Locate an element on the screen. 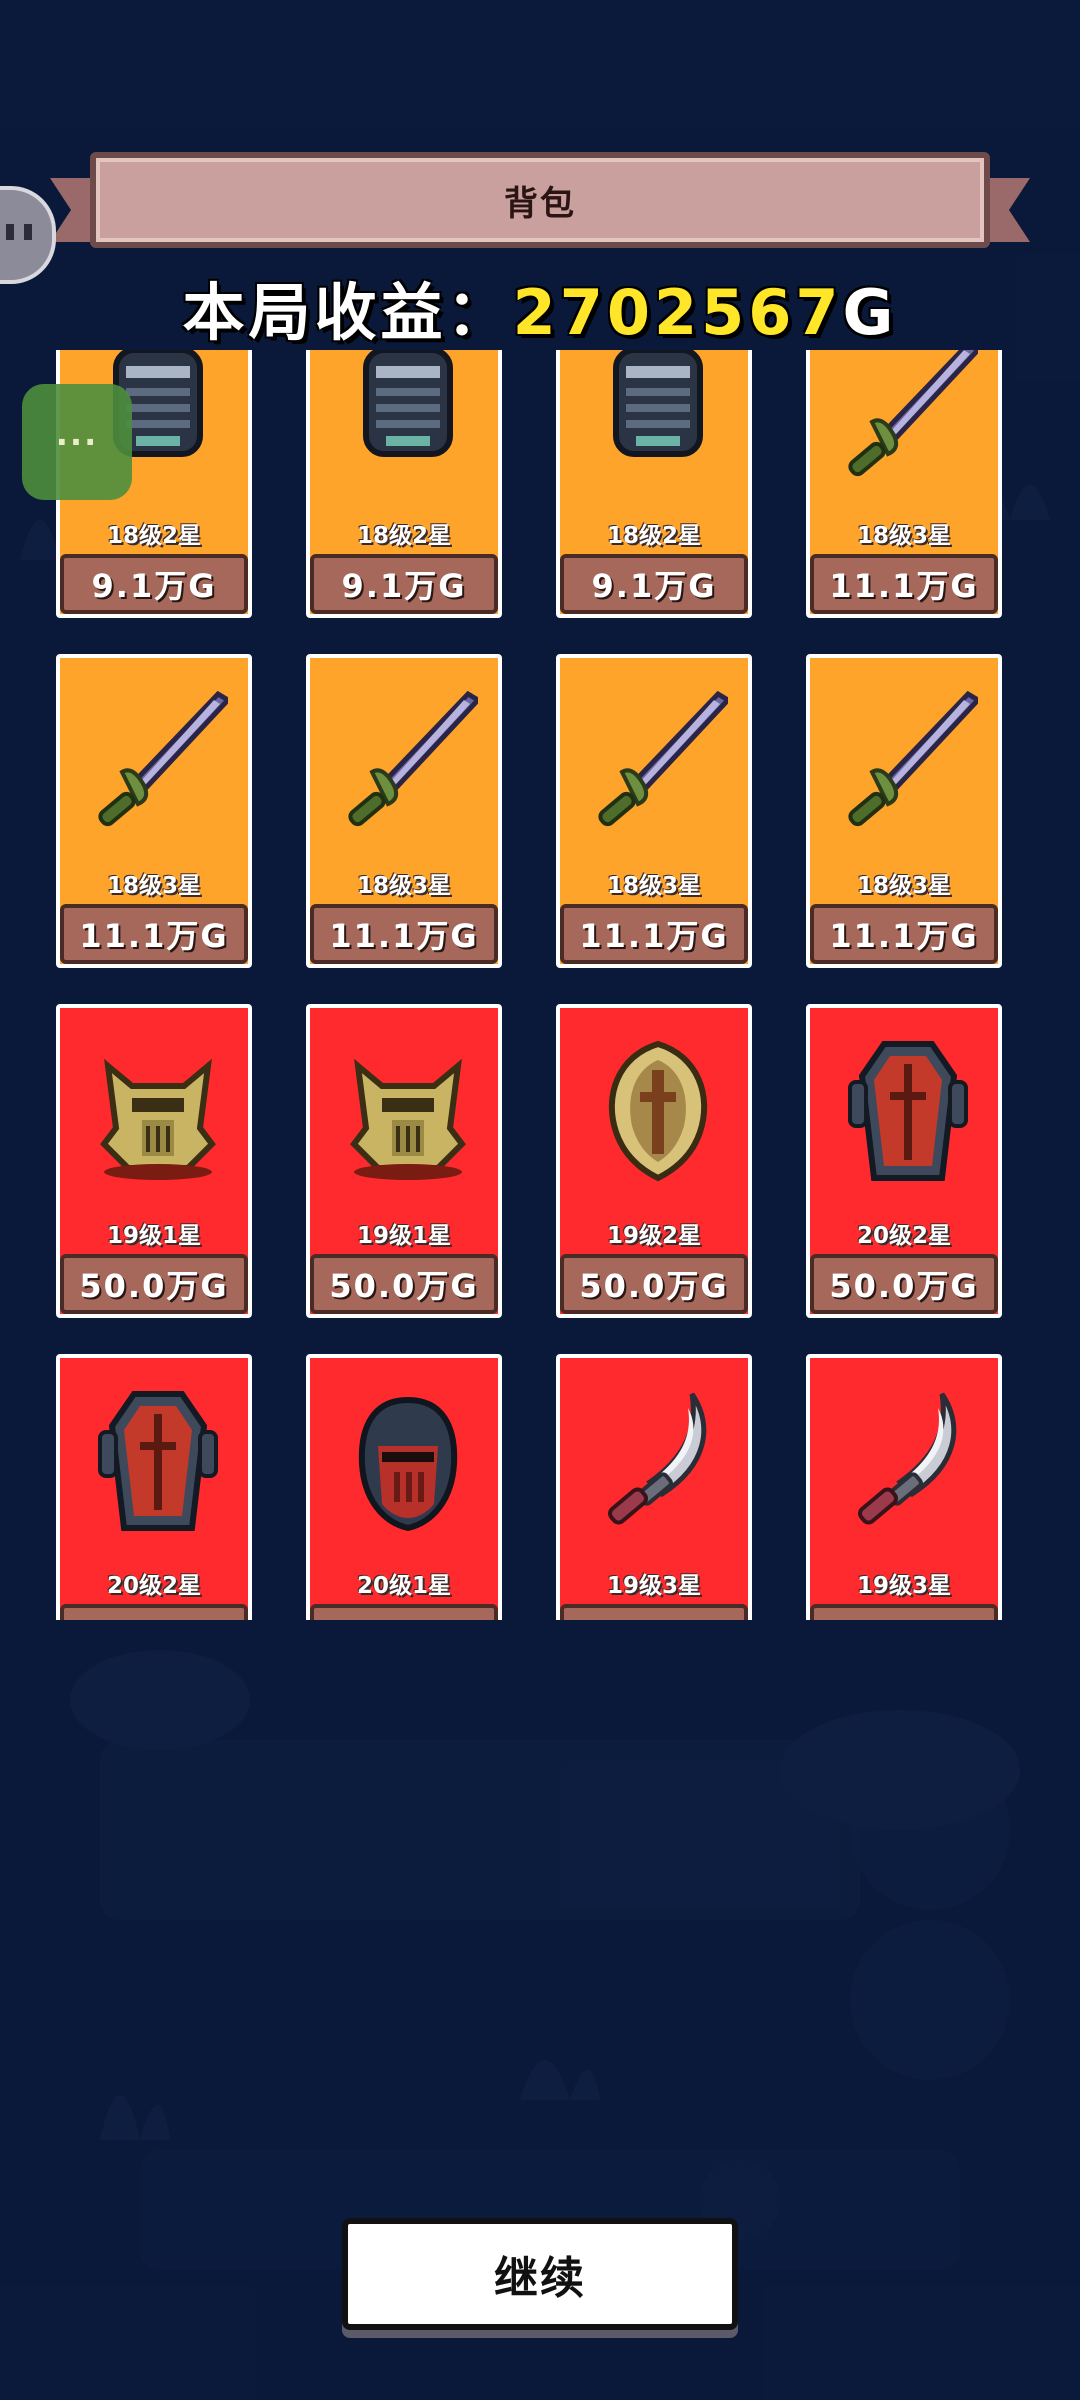 This screenshot has width=1080, height=2400. golden-emblem-icon is located at coordinates (658, 1111).